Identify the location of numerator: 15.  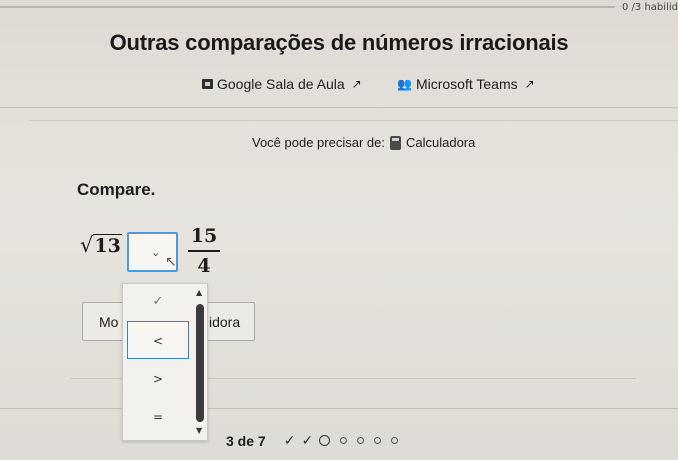
(204, 236).